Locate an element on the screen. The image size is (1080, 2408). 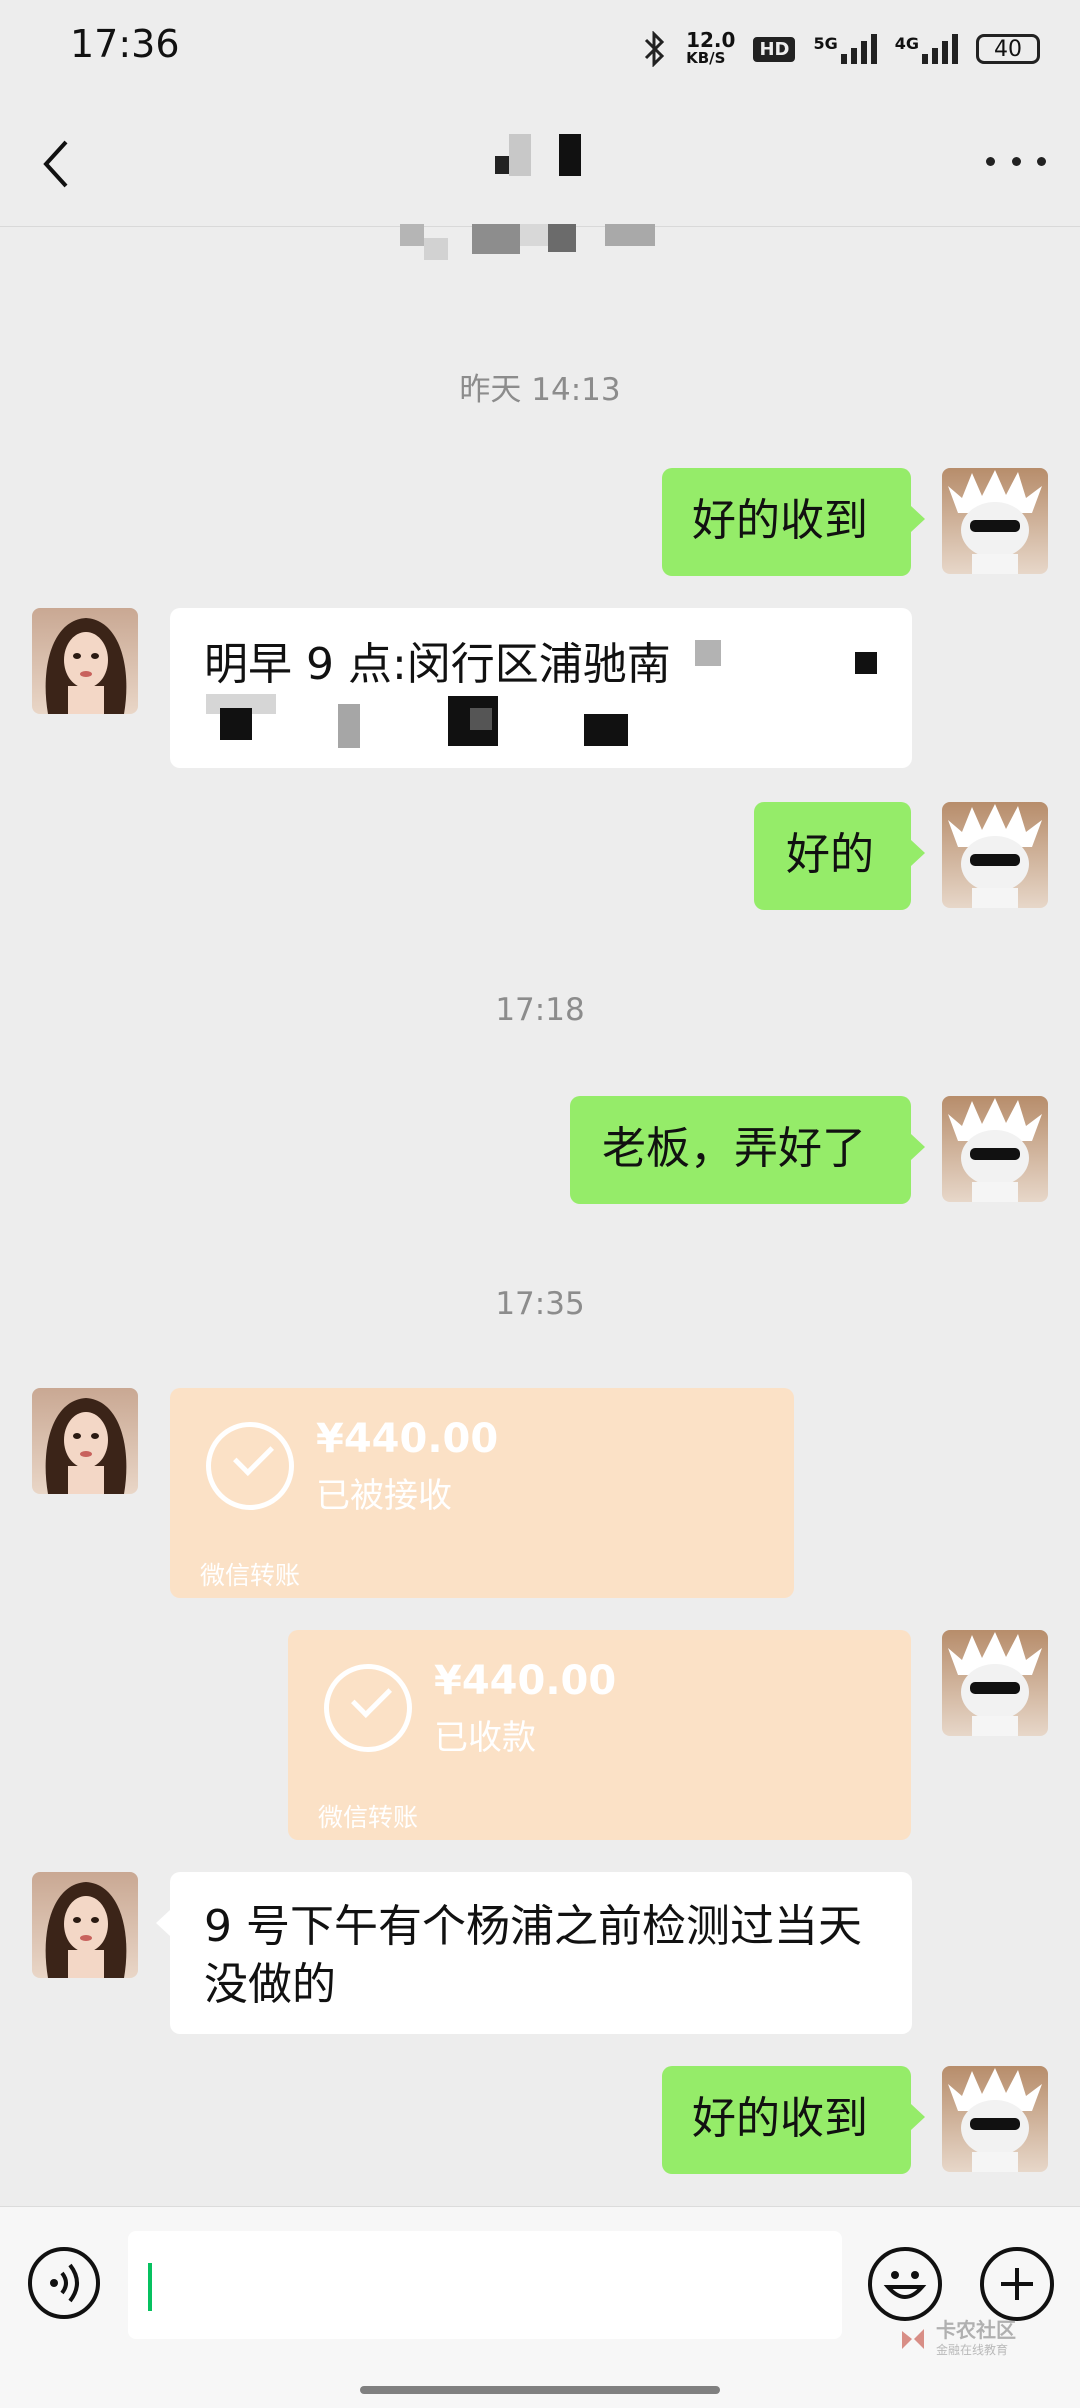
watermark-logo-icon is located at coordinates (913, 2339).